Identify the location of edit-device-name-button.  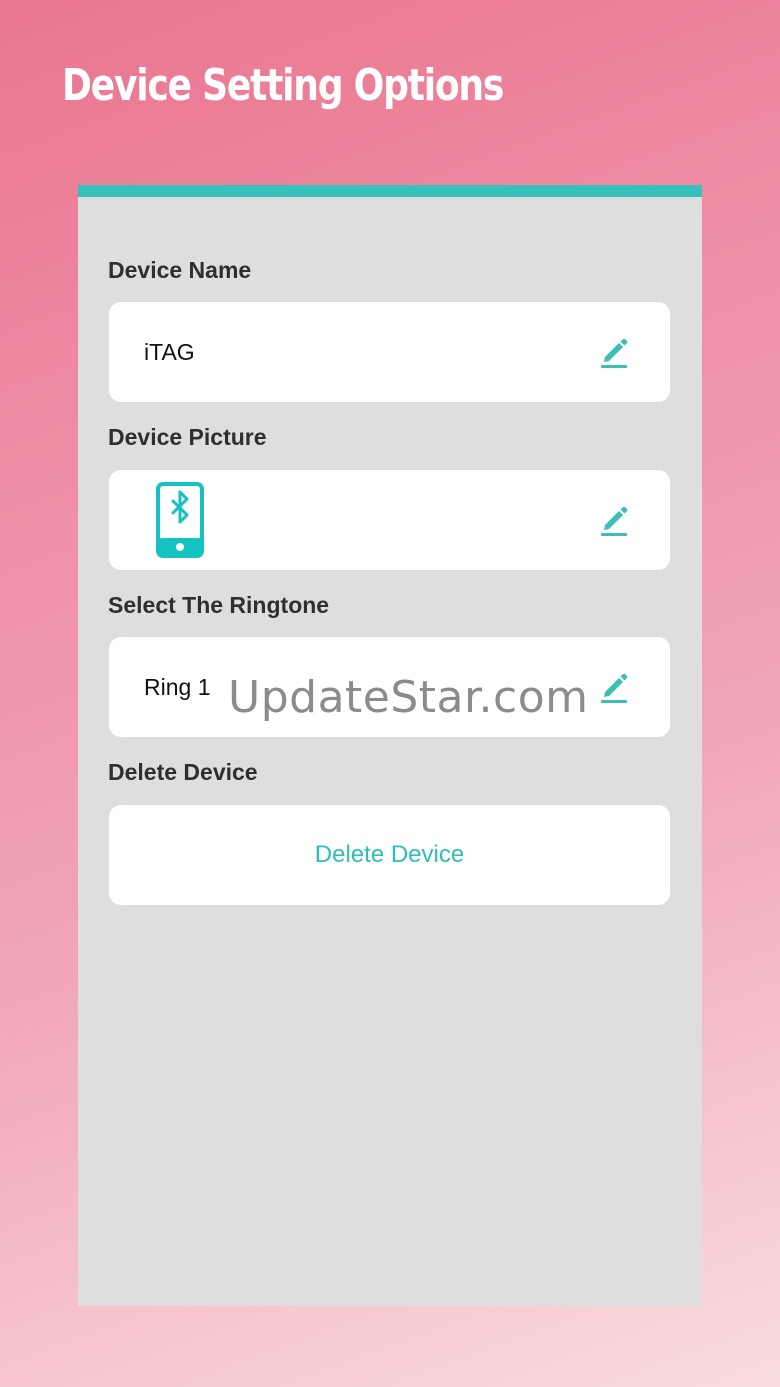
(614, 351).